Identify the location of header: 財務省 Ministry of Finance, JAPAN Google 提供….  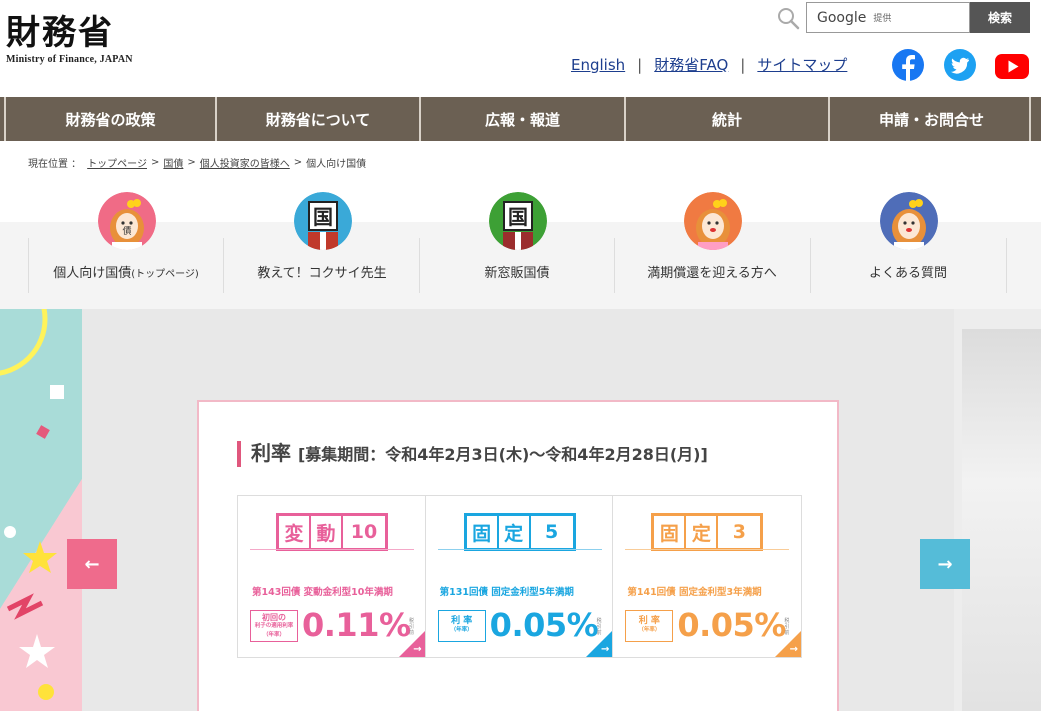
(520, 48).